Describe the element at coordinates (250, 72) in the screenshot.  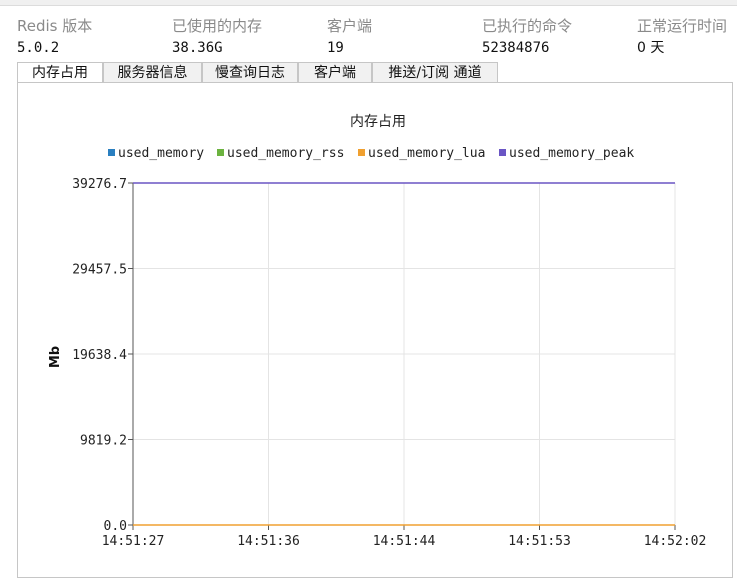
I see `tab-slow-log: 慢查询日志` at that location.